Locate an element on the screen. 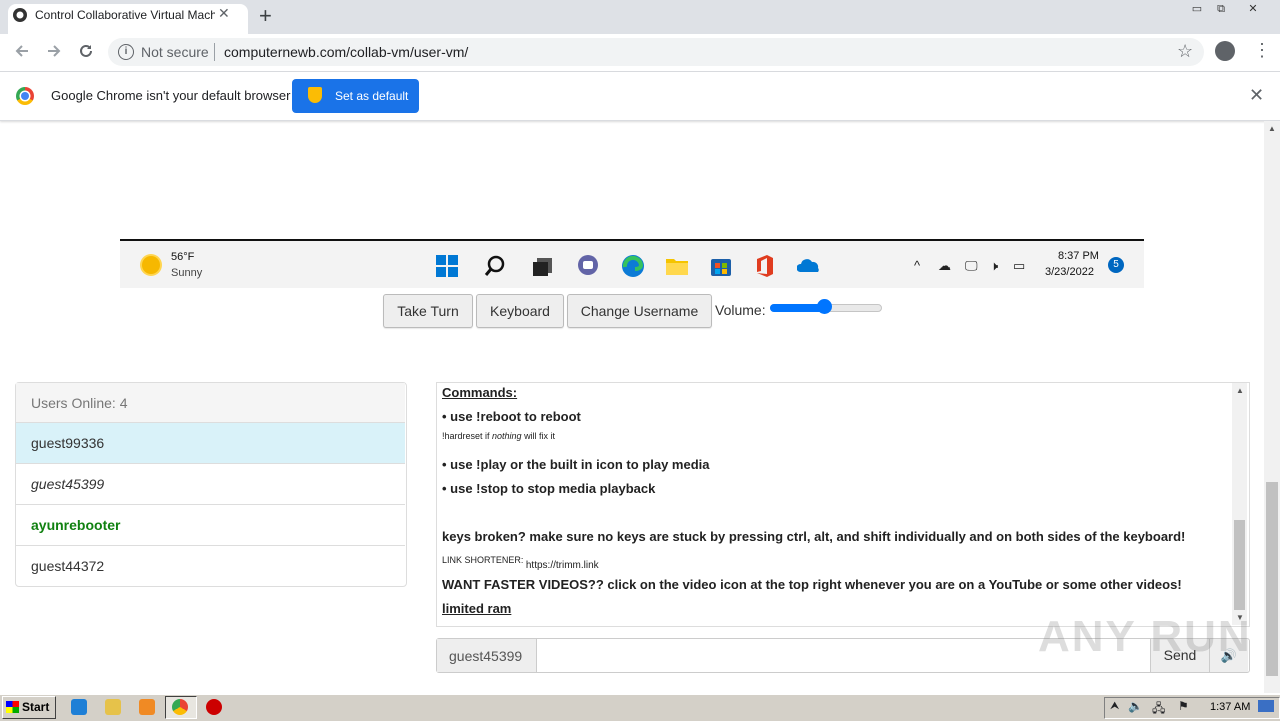 The height and width of the screenshot is (721, 1280). stop-sign-icon is located at coordinates (214, 707).